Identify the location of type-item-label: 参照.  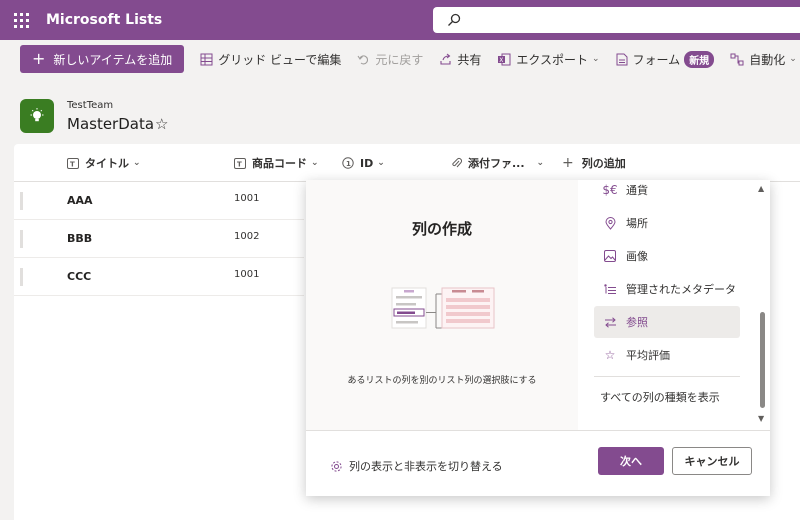
(637, 322).